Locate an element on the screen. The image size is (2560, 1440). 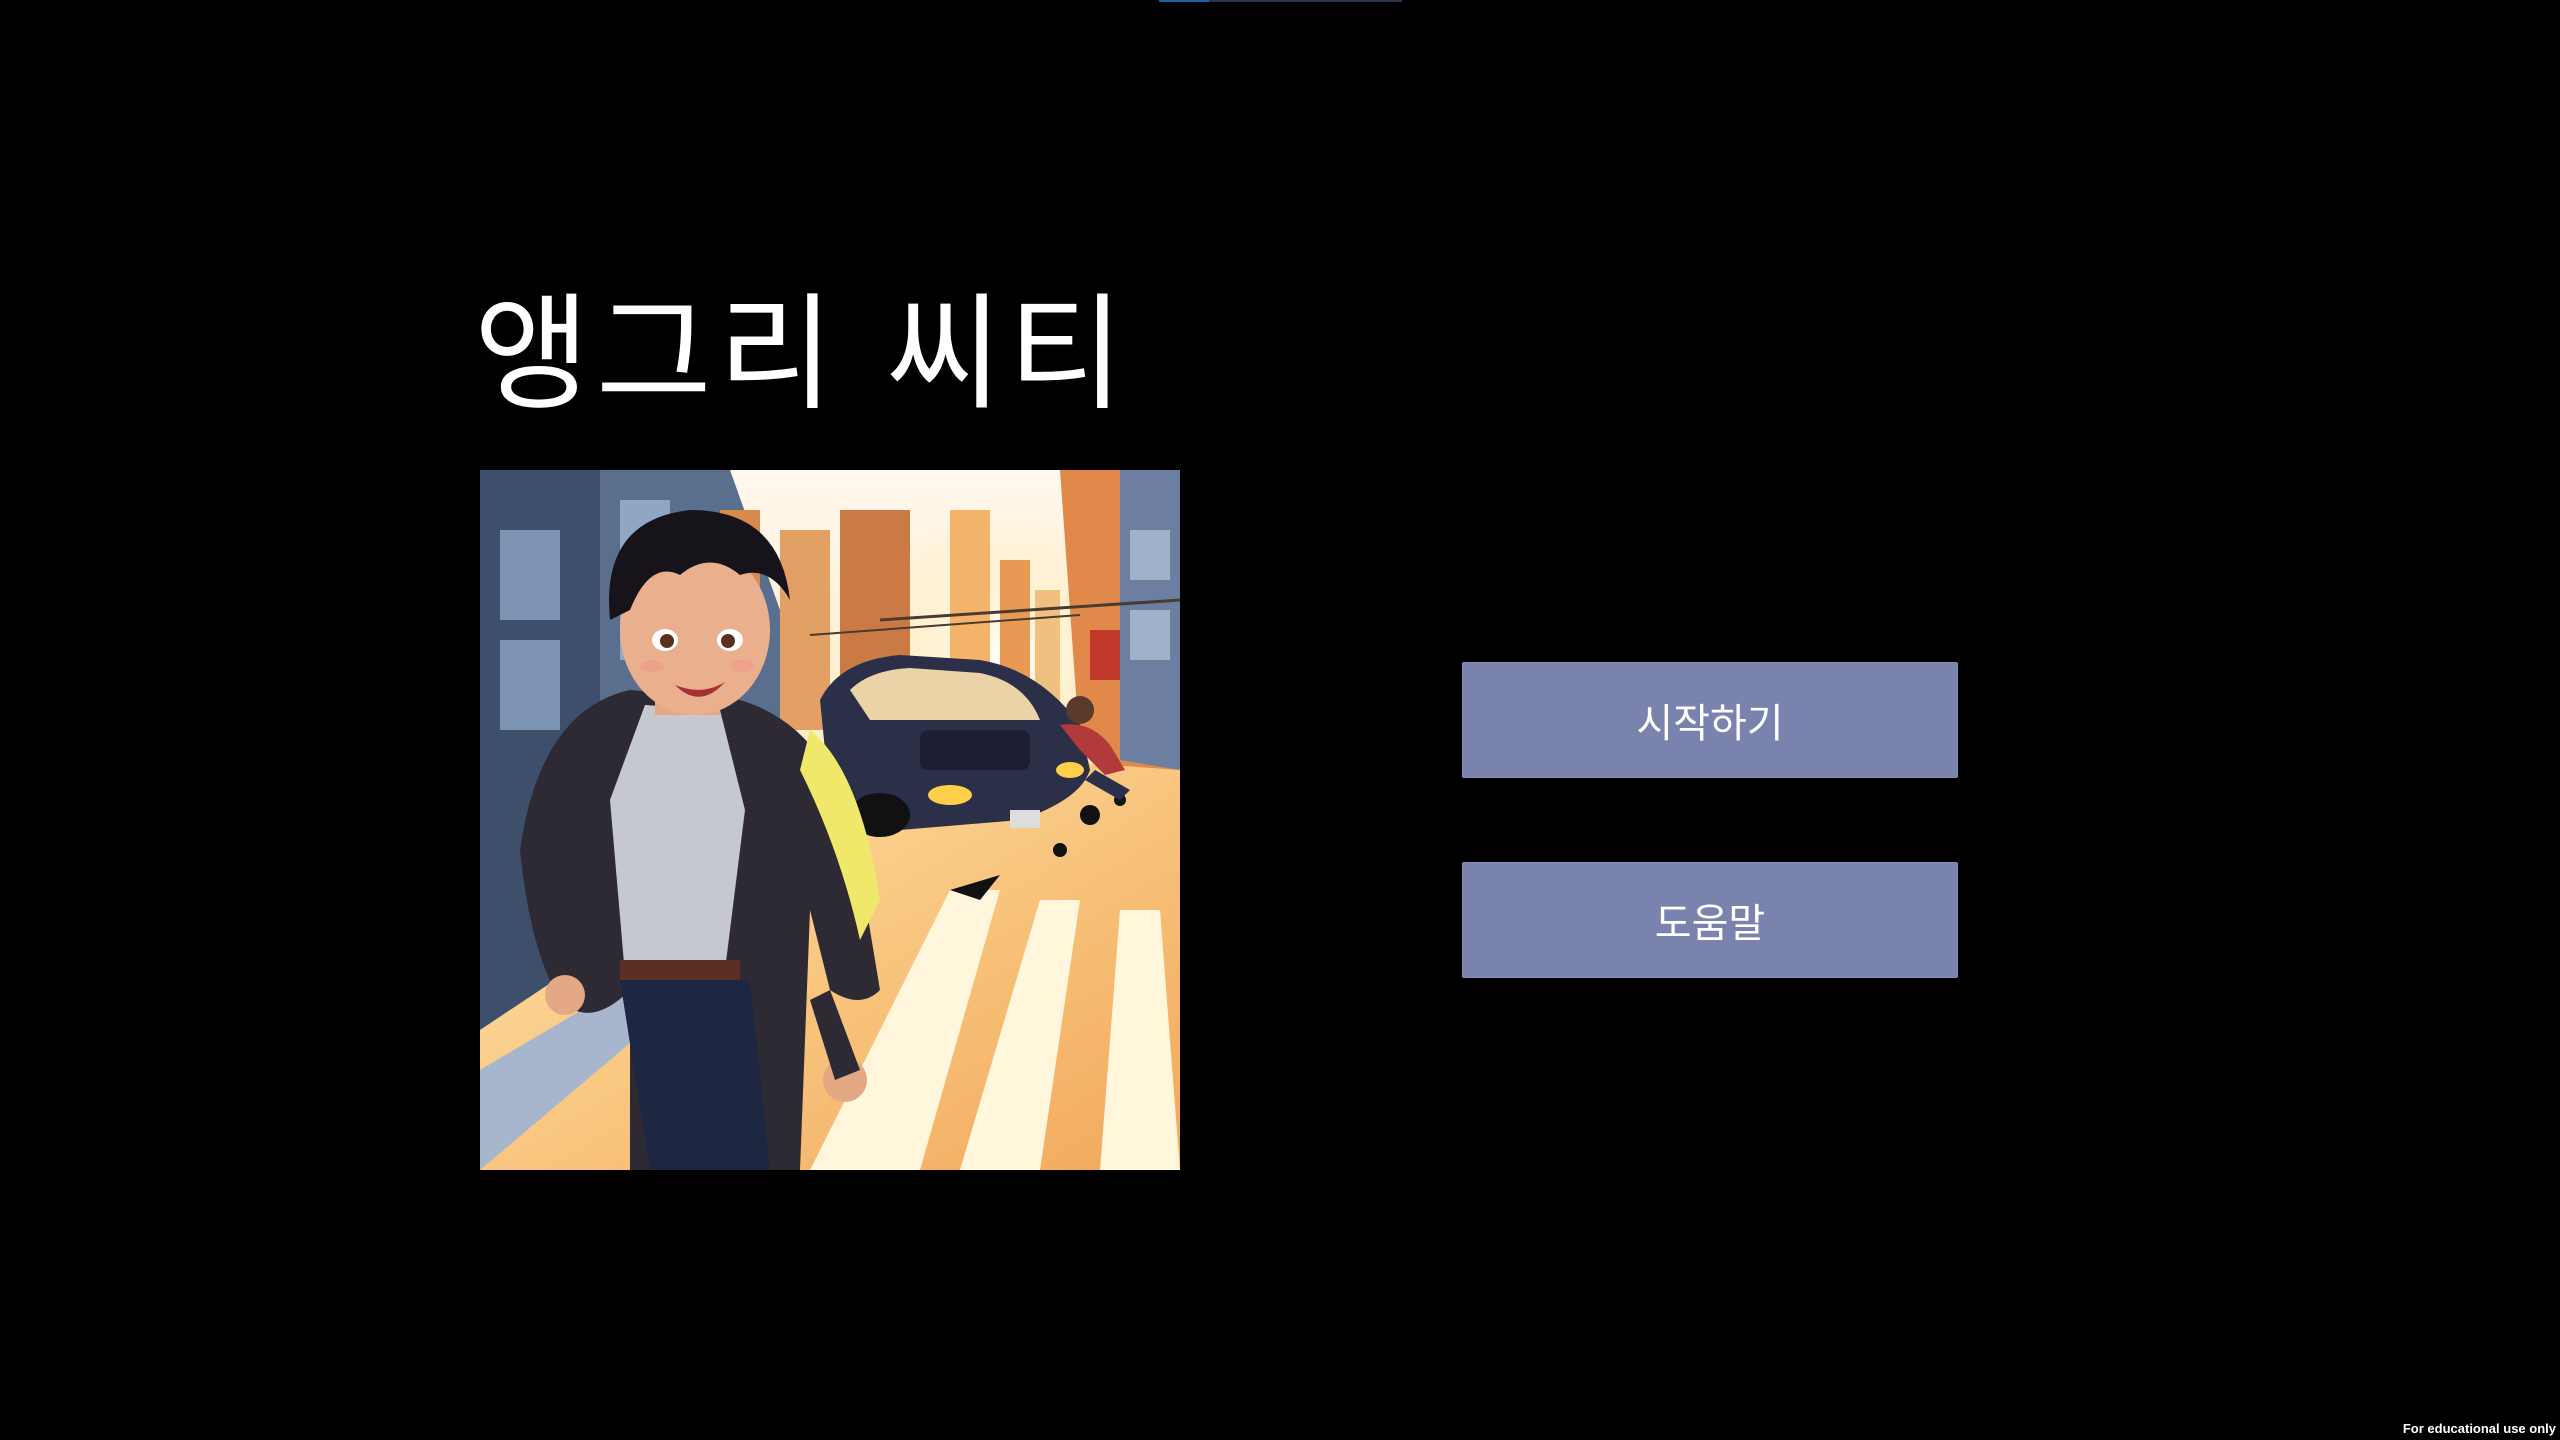
top-loading-indicator-accent is located at coordinates (1184, 1).